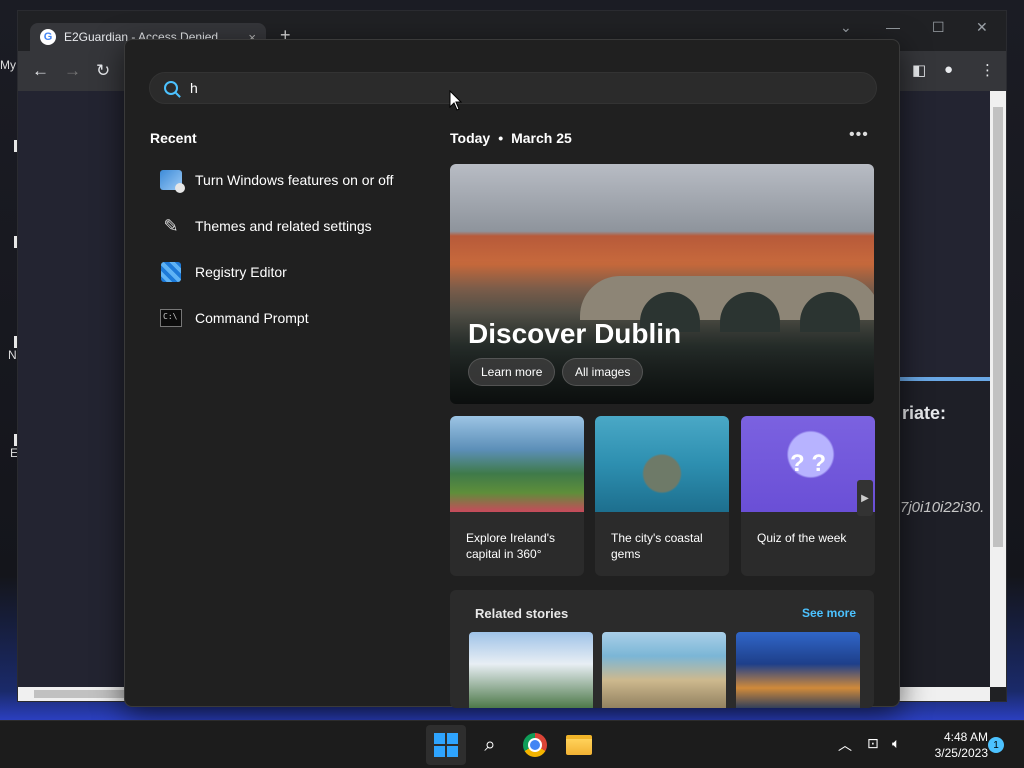  What do you see at coordinates (938, 27) in the screenshot?
I see `maximize-button: ☐` at bounding box center [938, 27].